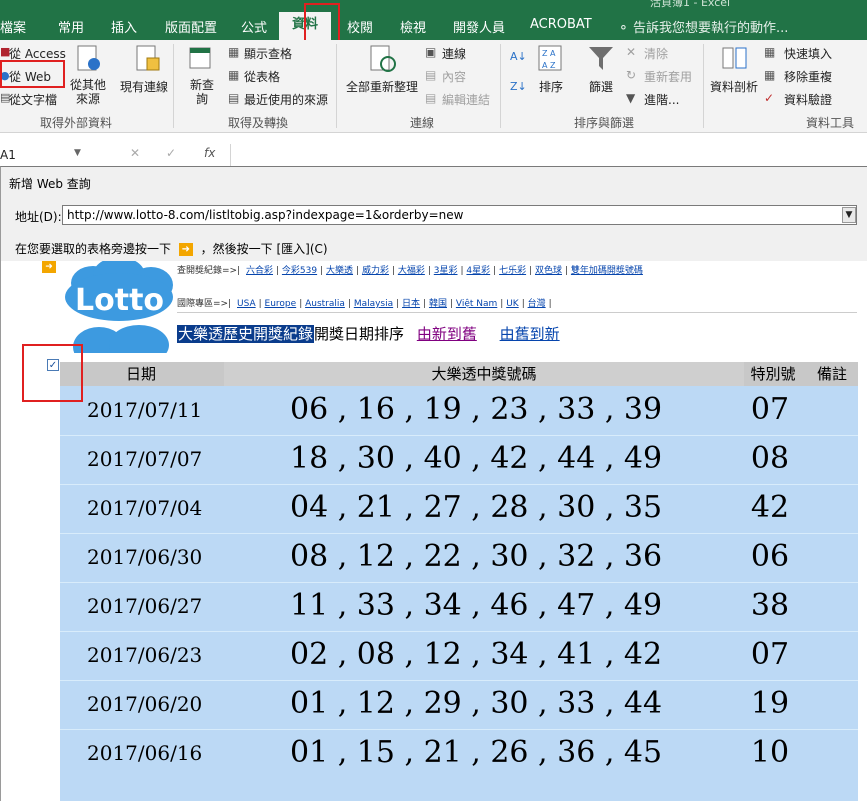  Describe the element at coordinates (254, 26) in the screenshot. I see `tab-formulas: 公式` at that location.